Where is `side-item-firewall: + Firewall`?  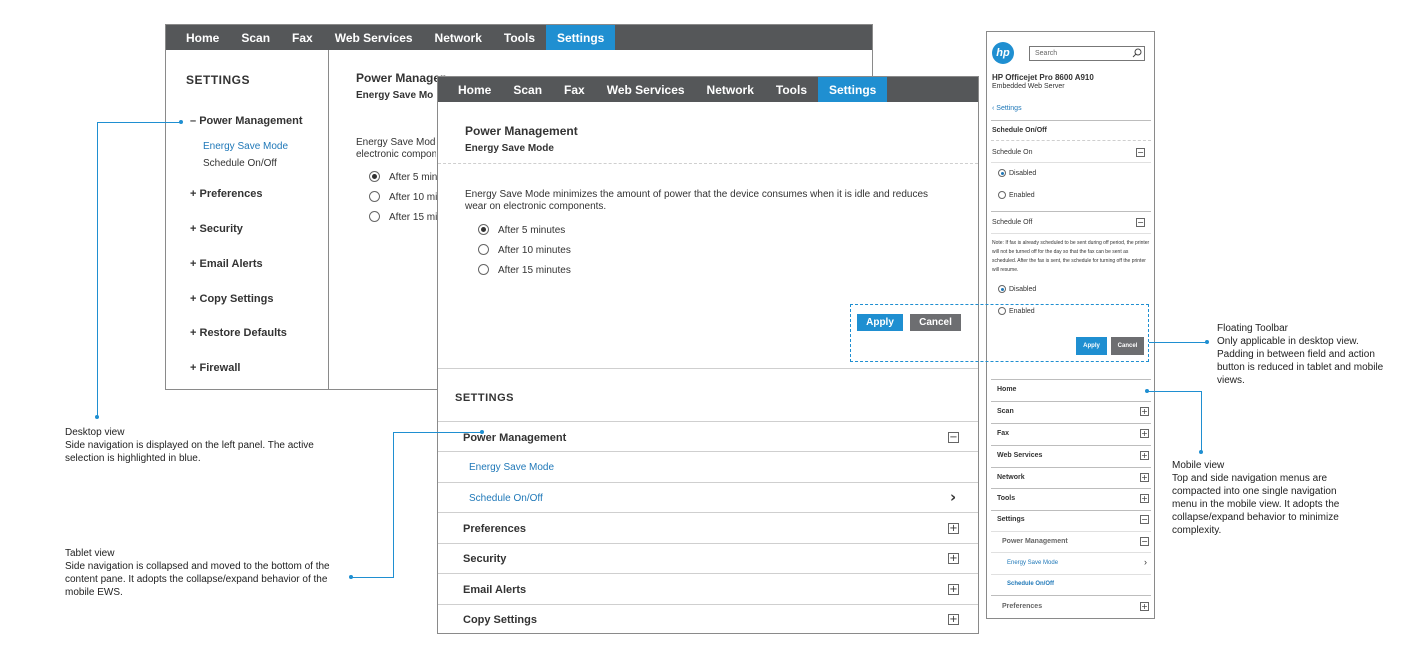 side-item-firewall: + Firewall is located at coordinates (215, 368).